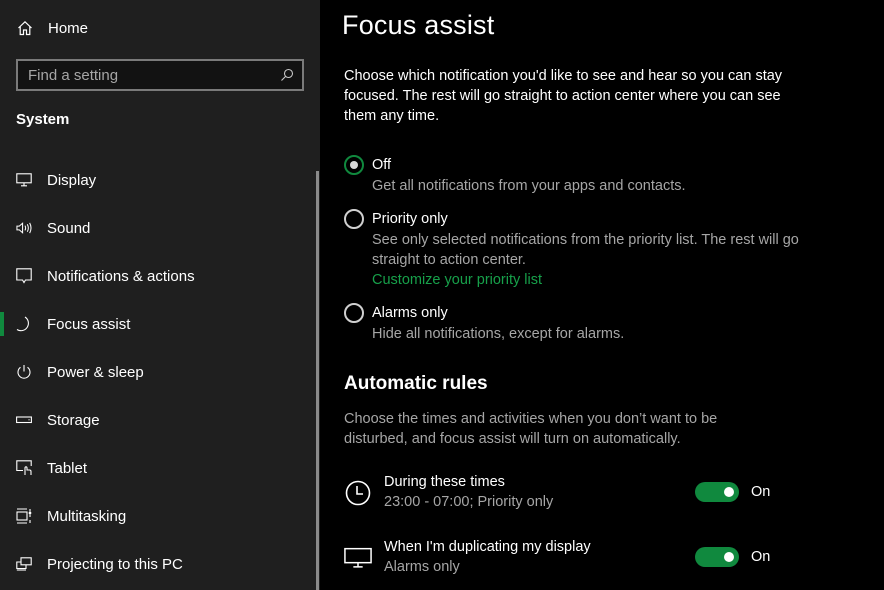 The image size is (884, 590). I want to click on speaker-icon, so click(24, 228).